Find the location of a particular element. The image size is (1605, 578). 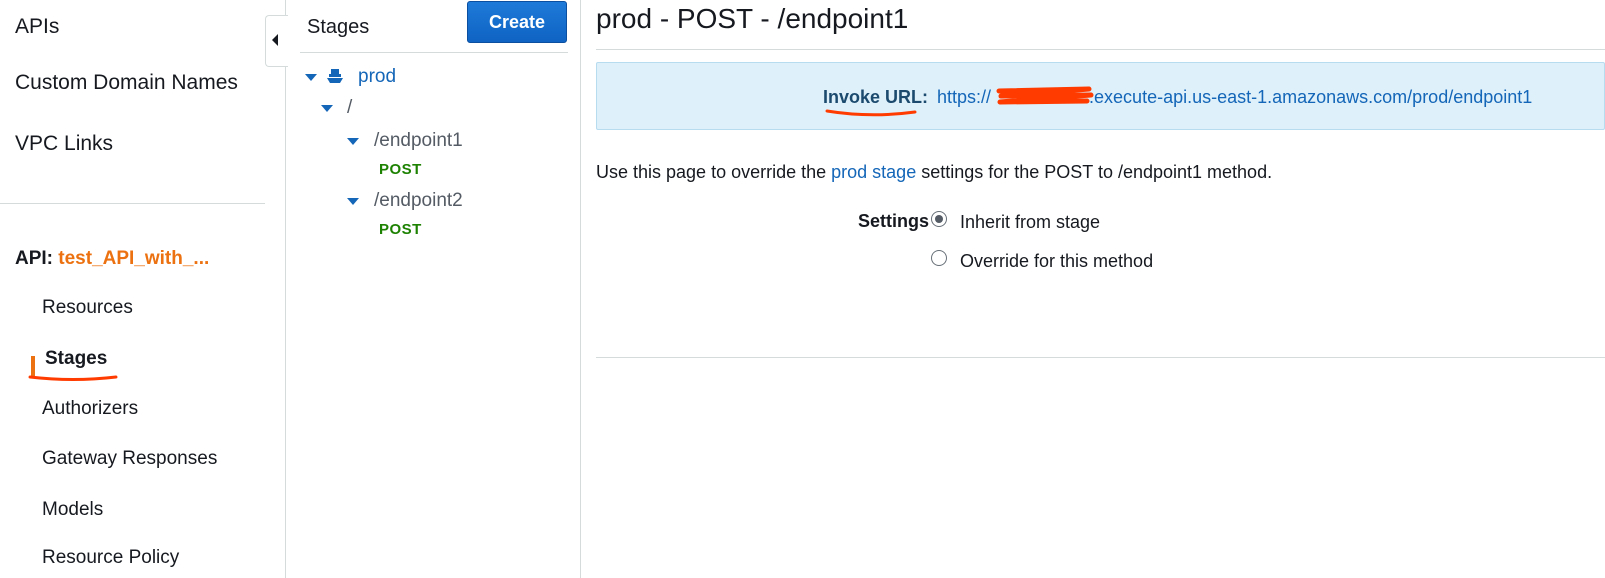

stages-title: Stages is located at coordinates (338, 27).